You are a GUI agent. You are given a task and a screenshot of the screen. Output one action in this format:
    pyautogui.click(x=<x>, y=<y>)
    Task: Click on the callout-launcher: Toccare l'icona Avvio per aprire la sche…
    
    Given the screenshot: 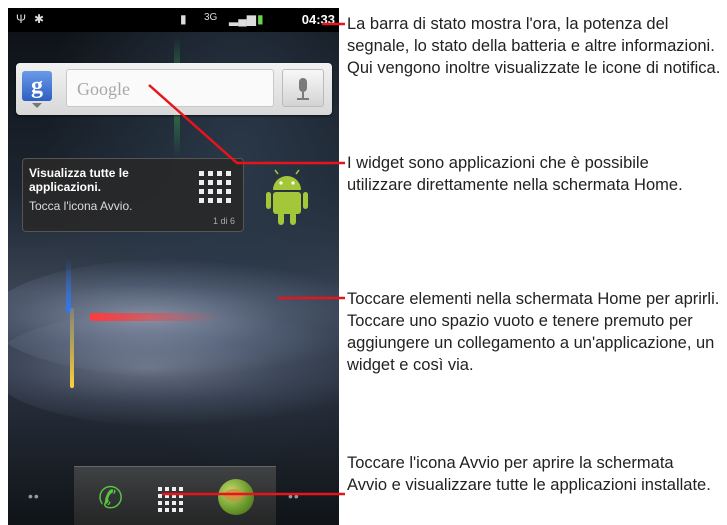 What is the action you would take?
    pyautogui.click(x=529, y=474)
    